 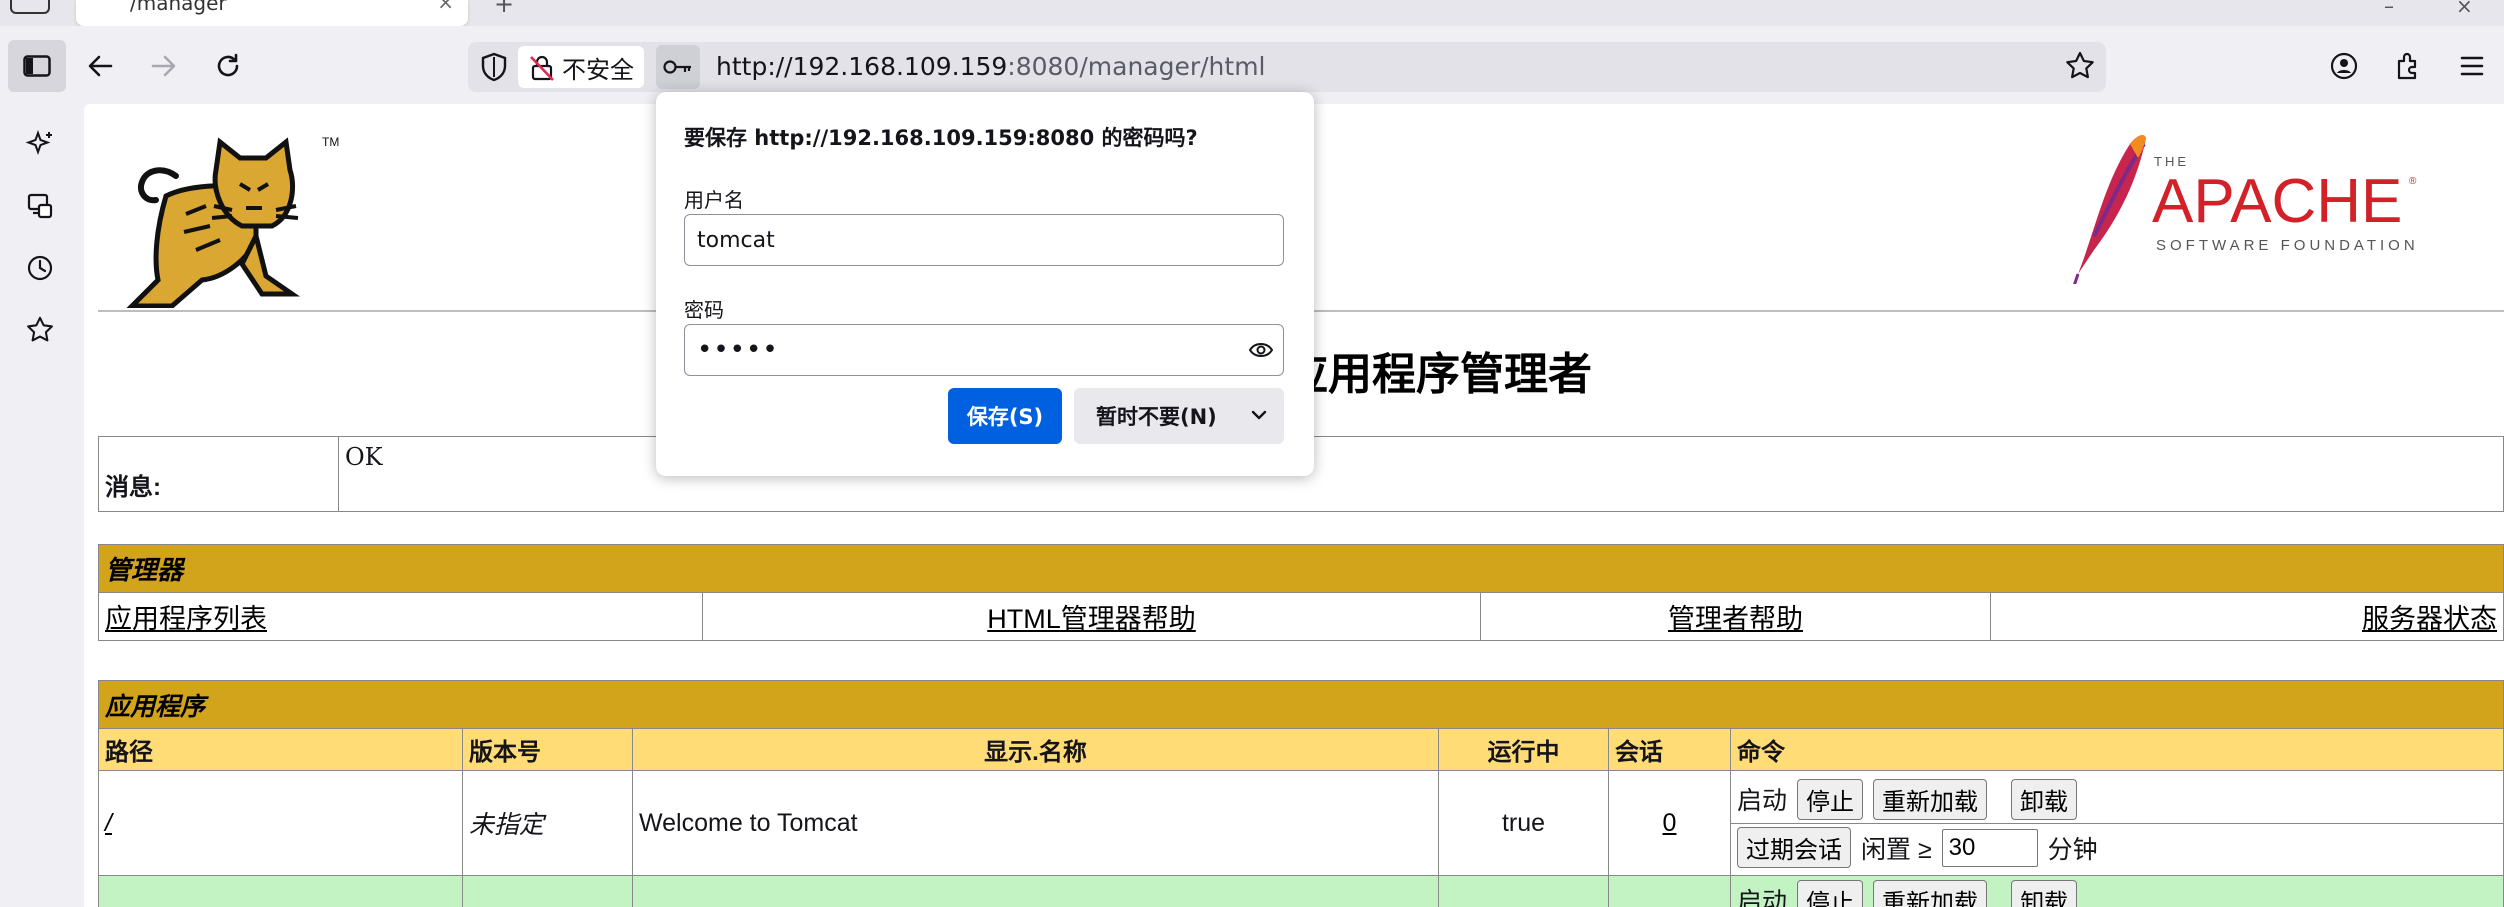 What do you see at coordinates (542, 68) in the screenshot?
I see `insecure-lock-icon` at bounding box center [542, 68].